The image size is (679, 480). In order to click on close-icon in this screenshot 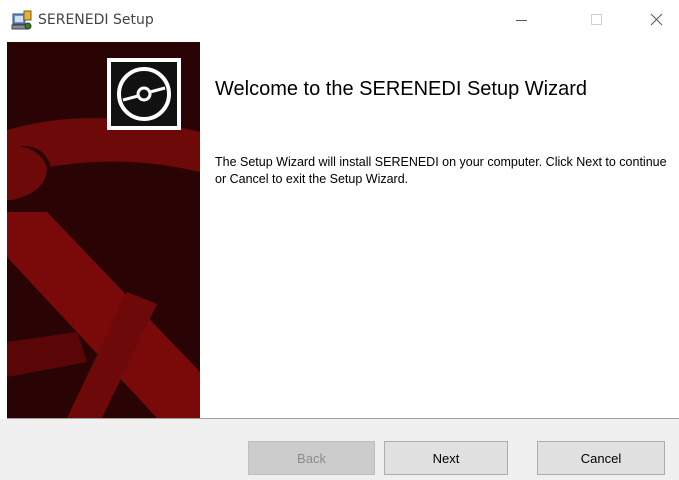, I will do `click(656, 19)`.